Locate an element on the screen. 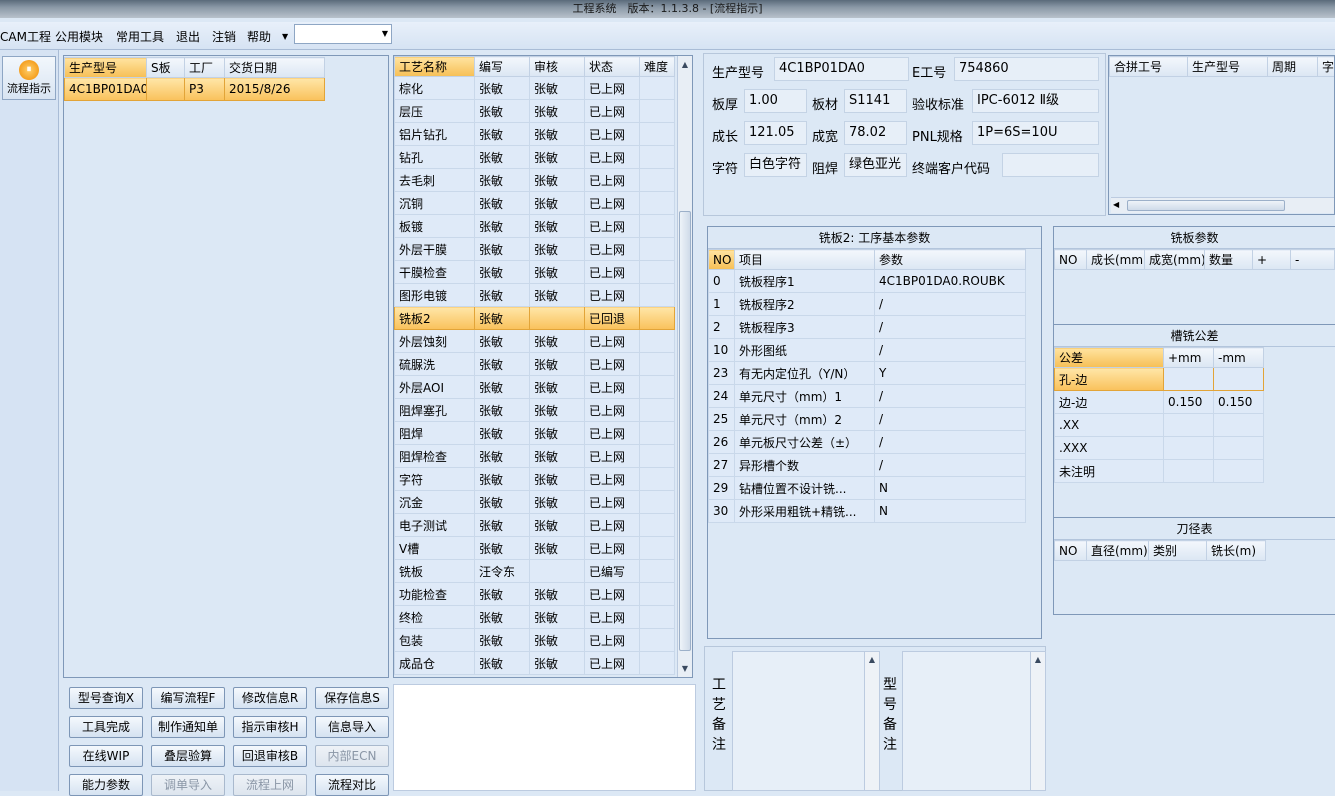  process-cell: 阻焊 is located at coordinates (435, 433).